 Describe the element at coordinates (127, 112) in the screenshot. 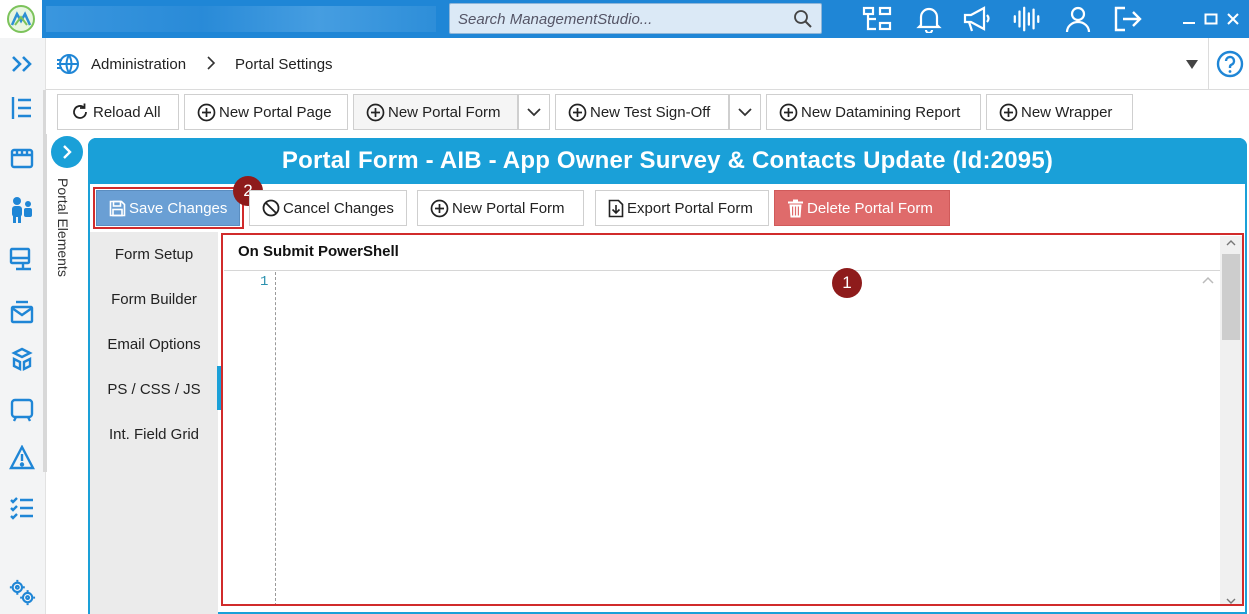

I see `reload-all-label: Reload All` at that location.